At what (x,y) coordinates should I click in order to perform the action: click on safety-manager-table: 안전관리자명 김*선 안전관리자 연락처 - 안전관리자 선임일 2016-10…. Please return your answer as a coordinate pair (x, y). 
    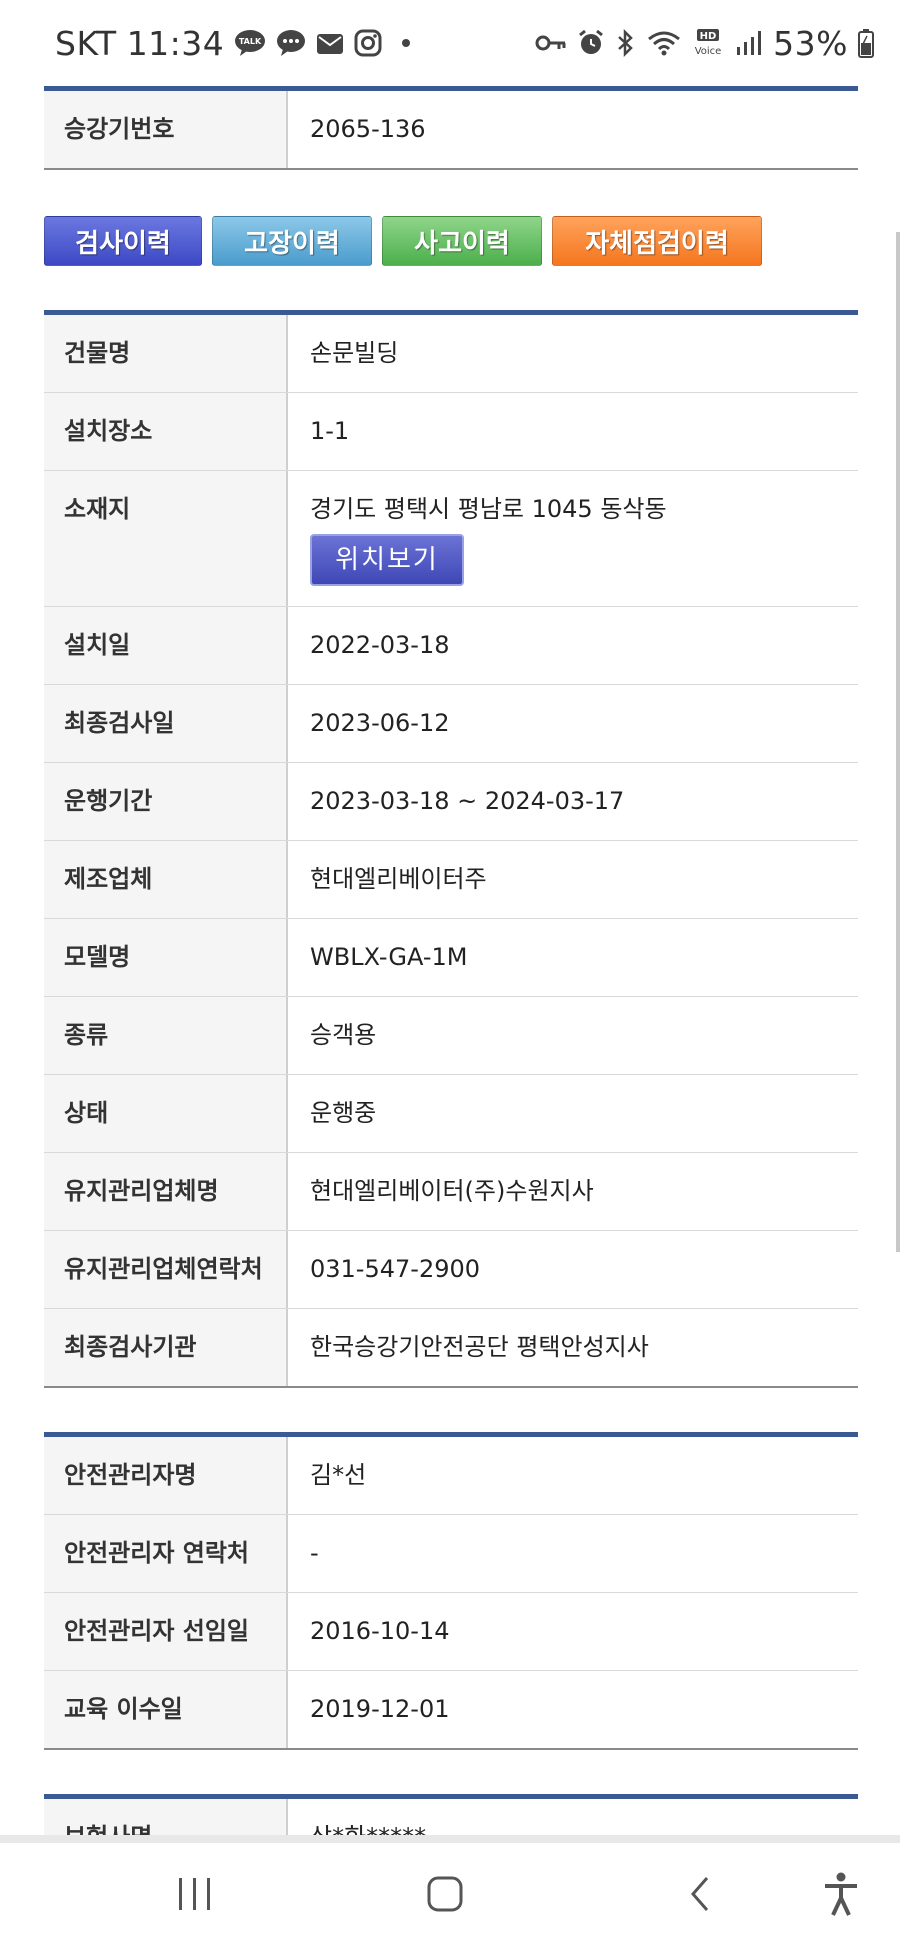
    Looking at the image, I should click on (451, 1591).